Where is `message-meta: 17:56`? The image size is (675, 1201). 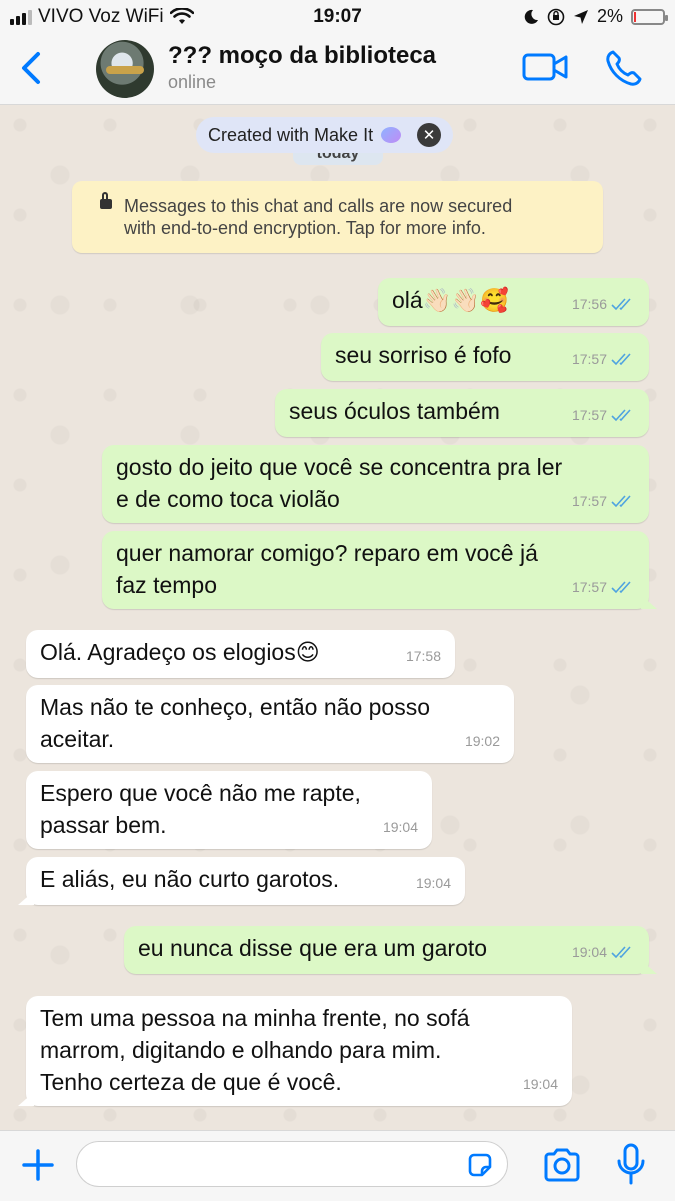
message-meta: 17:56 is located at coordinates (603, 304).